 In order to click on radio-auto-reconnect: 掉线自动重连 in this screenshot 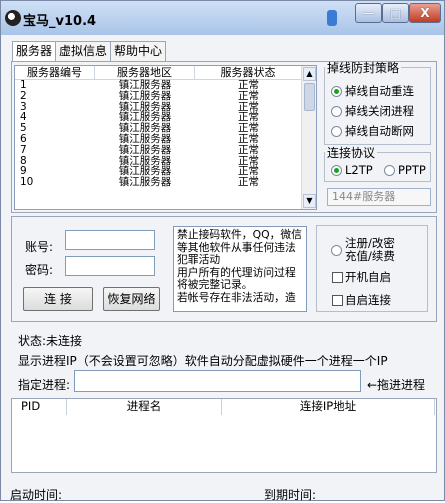, I will do `click(372, 91)`.